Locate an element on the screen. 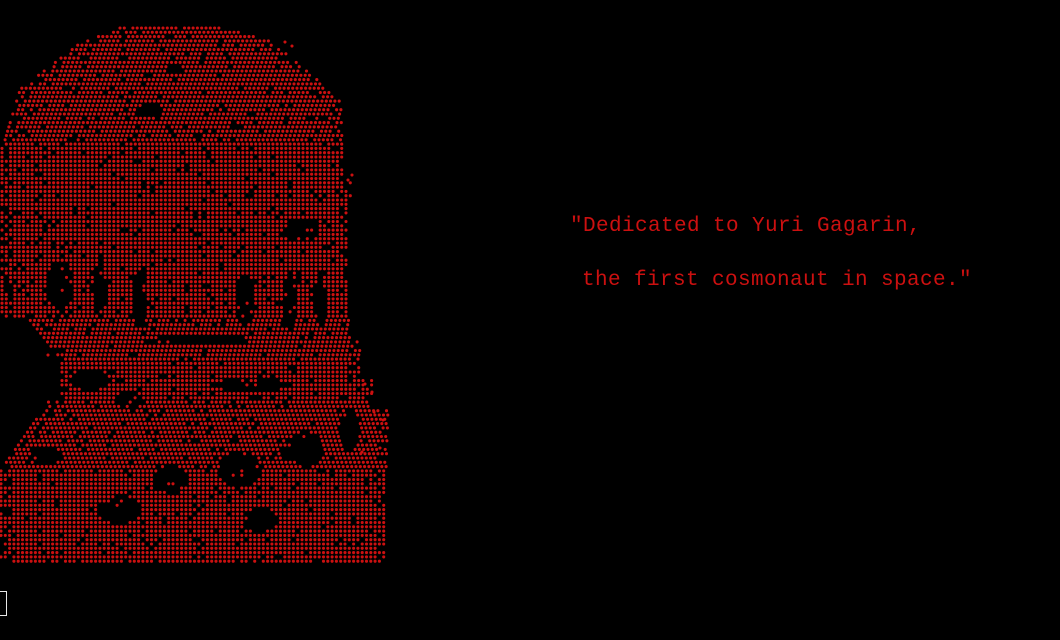 This screenshot has height=640, width=1060. terminal-cursor is located at coordinates (3, 603).